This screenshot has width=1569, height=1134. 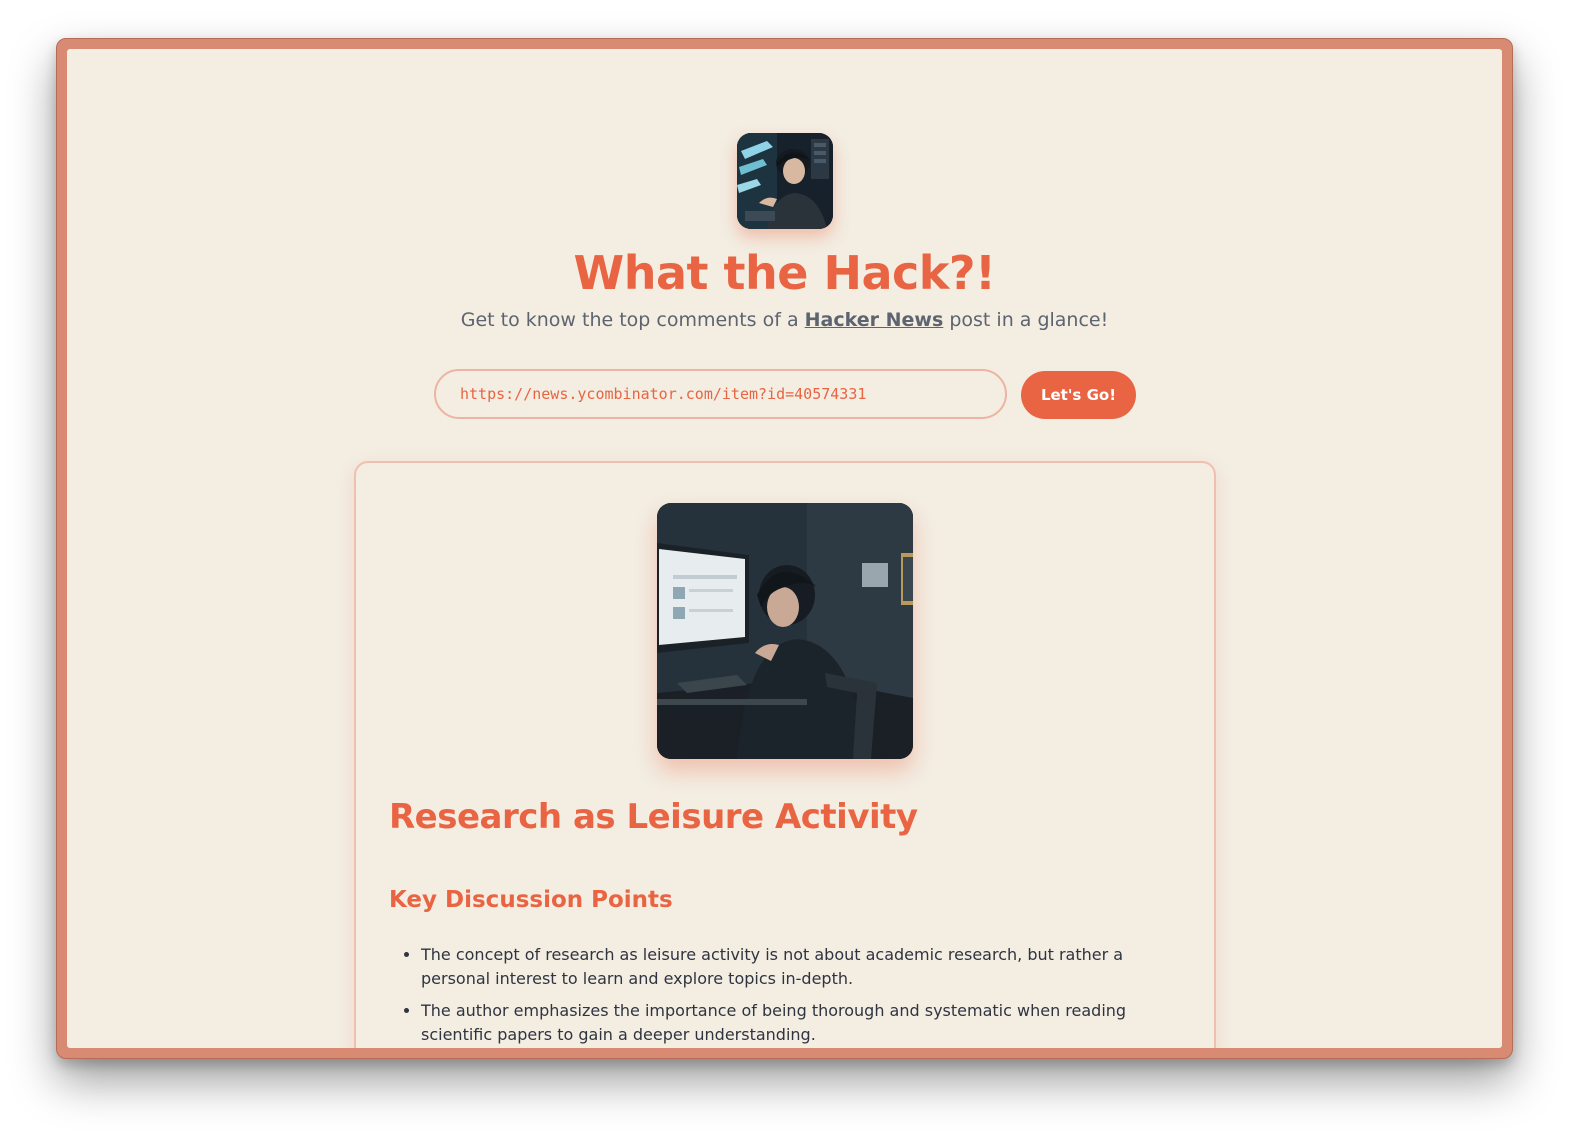 What do you see at coordinates (785, 181) in the screenshot?
I see `app-logo-image` at bounding box center [785, 181].